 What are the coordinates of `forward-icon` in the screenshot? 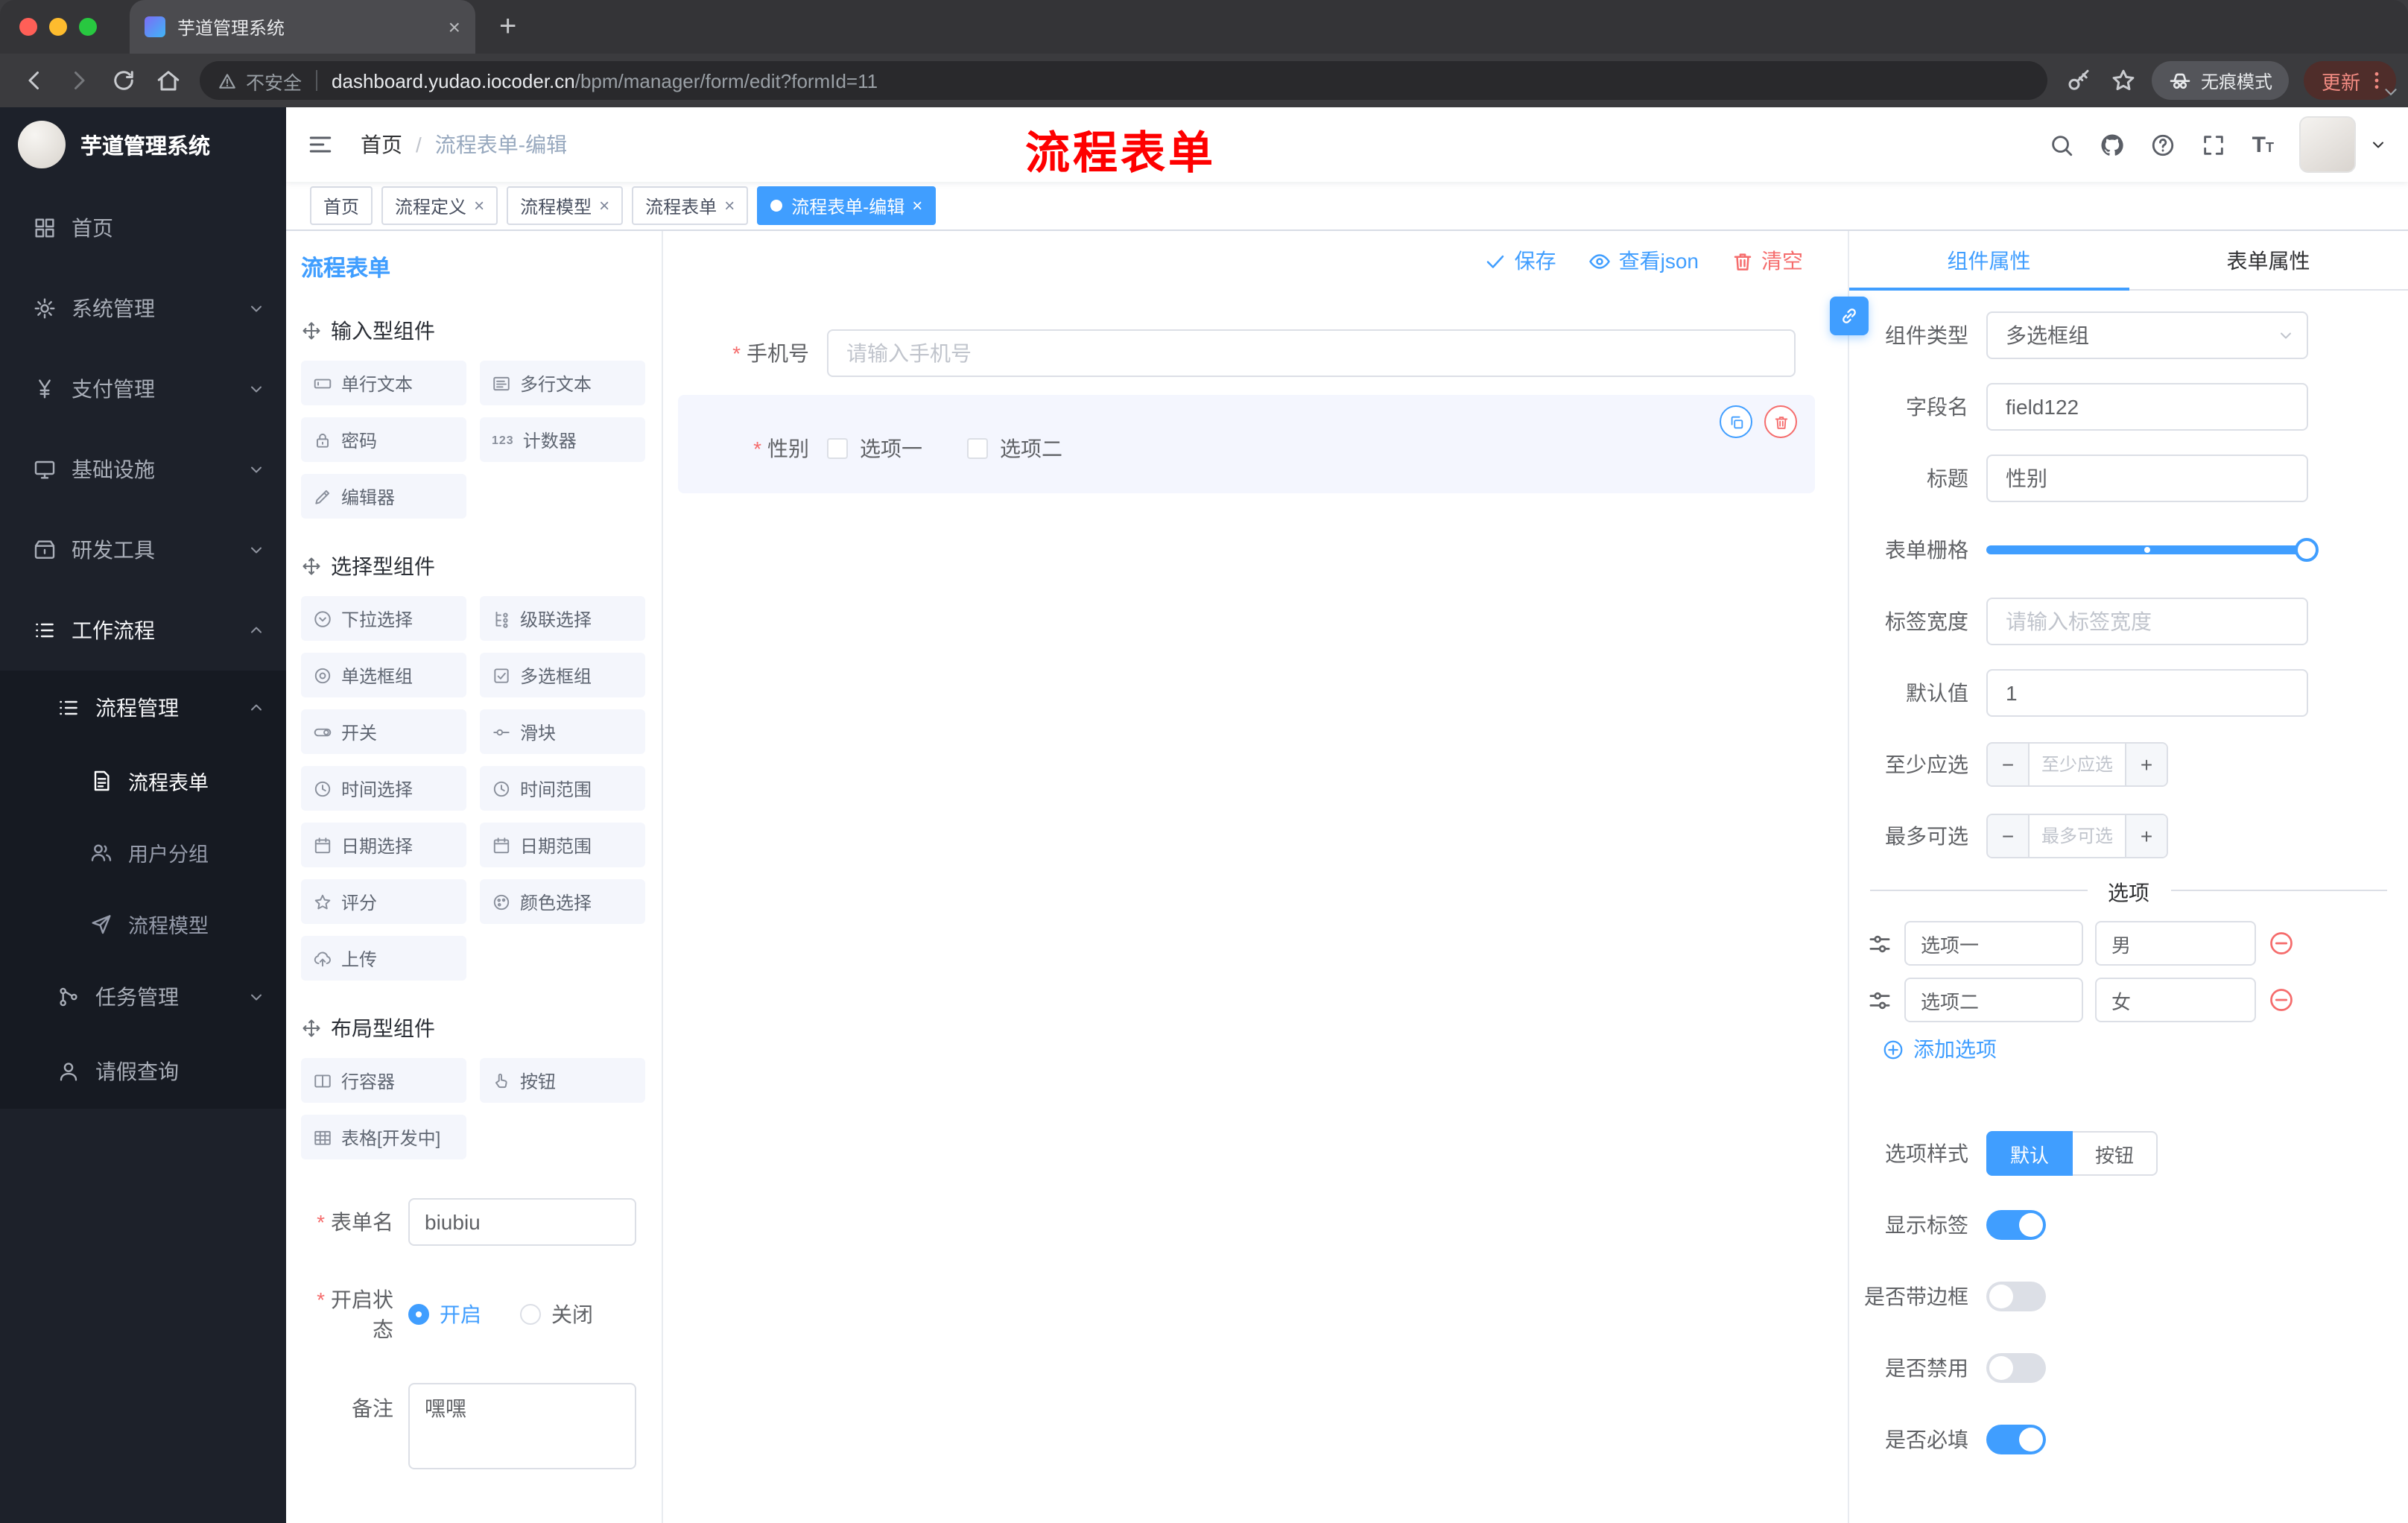 It's located at (79, 80).